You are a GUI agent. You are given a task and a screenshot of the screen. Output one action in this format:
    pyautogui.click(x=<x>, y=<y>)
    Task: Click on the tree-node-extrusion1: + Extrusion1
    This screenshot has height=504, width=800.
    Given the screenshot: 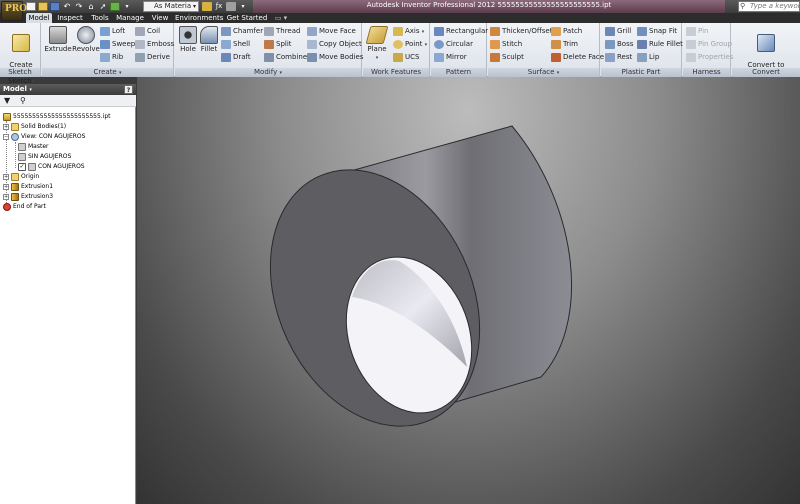 What is the action you would take?
    pyautogui.click(x=28, y=187)
    